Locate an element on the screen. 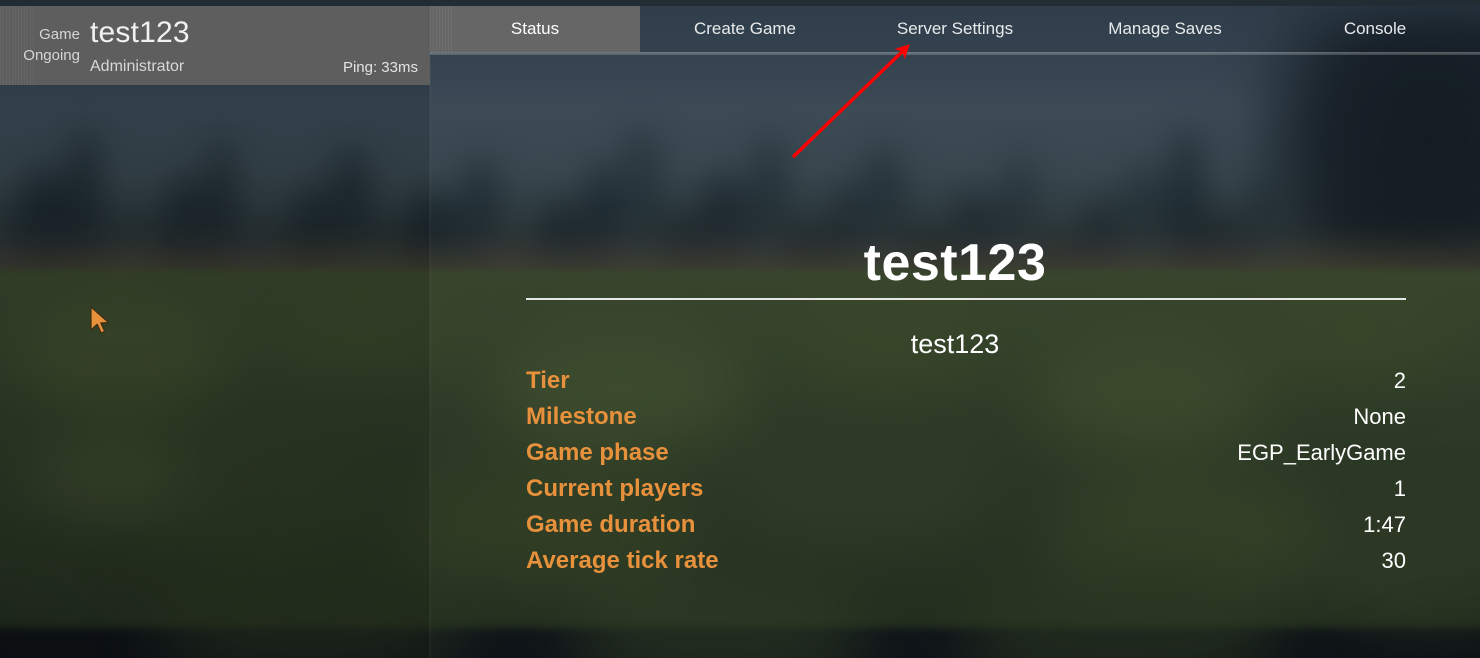 This screenshot has width=1480, height=658. tab-label: Console is located at coordinates (1375, 28).